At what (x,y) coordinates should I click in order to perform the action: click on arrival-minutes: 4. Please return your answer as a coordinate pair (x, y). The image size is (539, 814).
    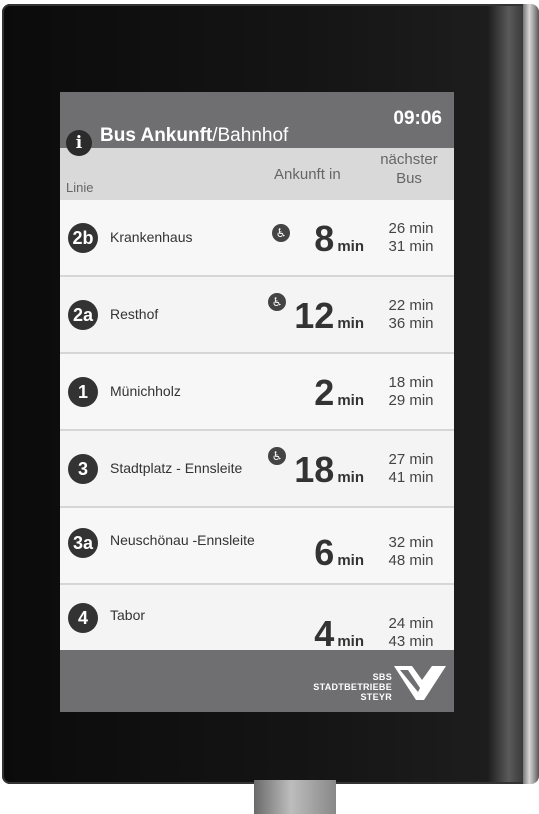
    Looking at the image, I should click on (324, 633).